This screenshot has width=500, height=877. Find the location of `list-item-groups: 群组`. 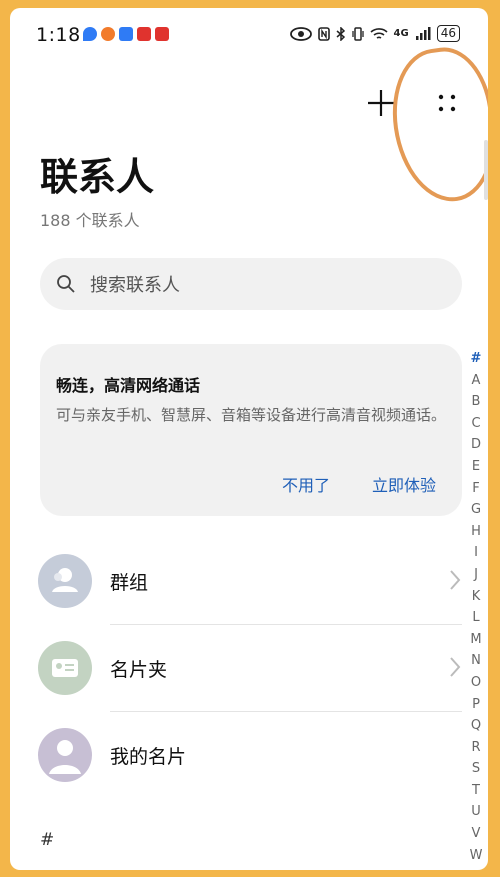

list-item-groups: 群组 is located at coordinates (235, 581).